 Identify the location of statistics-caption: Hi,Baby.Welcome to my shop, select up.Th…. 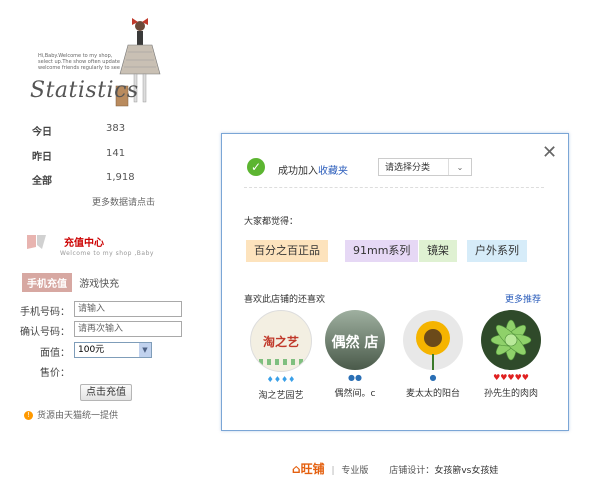
(79, 62).